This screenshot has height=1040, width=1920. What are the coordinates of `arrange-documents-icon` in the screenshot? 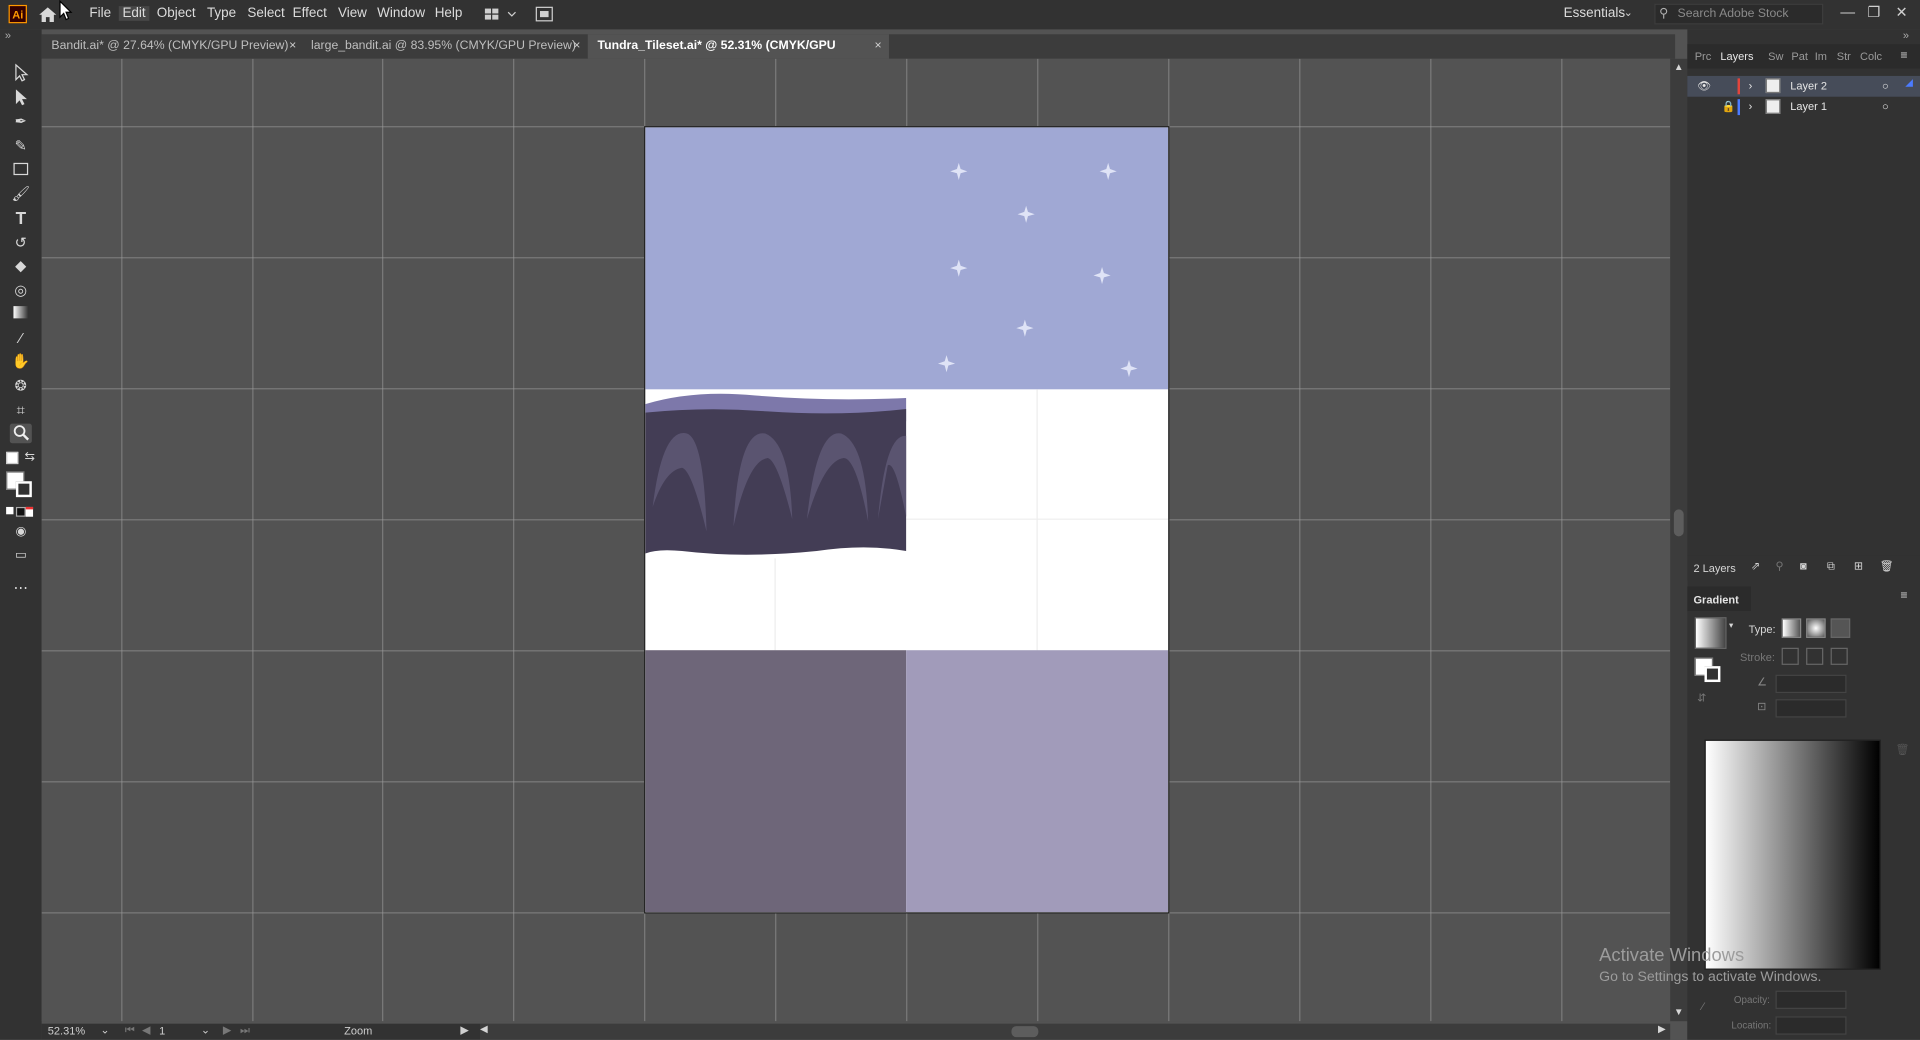 It's located at (502, 14).